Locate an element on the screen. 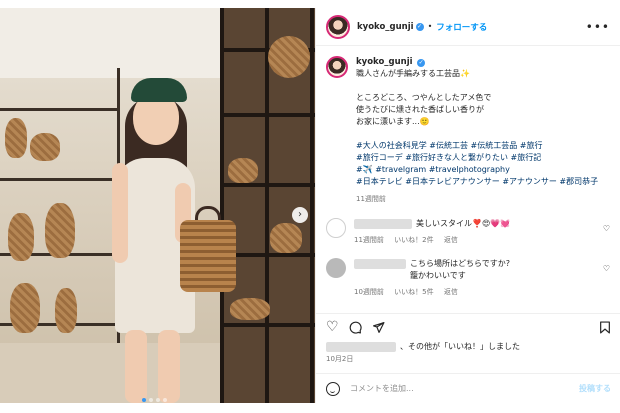 This screenshot has width=620, height=413. username: kyoko_gunji is located at coordinates (385, 27).